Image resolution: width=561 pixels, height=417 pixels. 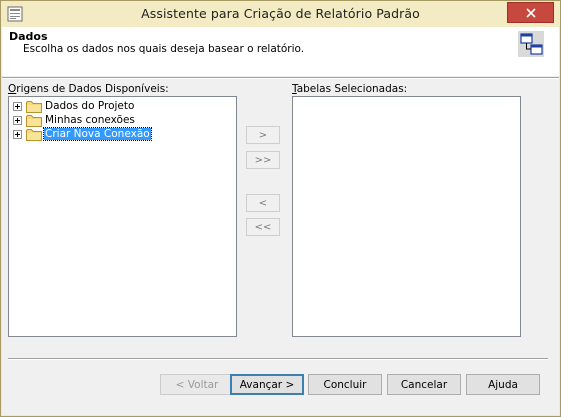 I want to click on add-table-button: >, so click(x=263, y=135).